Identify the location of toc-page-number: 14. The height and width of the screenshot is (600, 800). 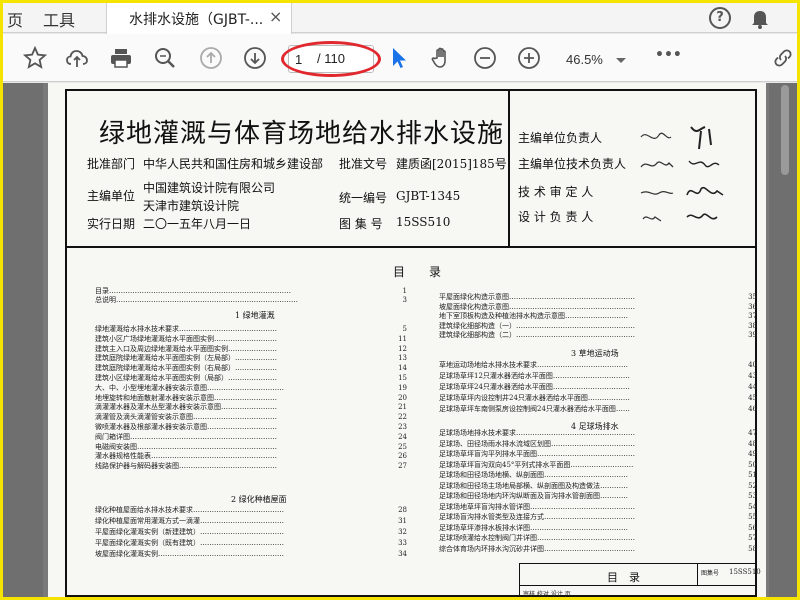
(402, 368).